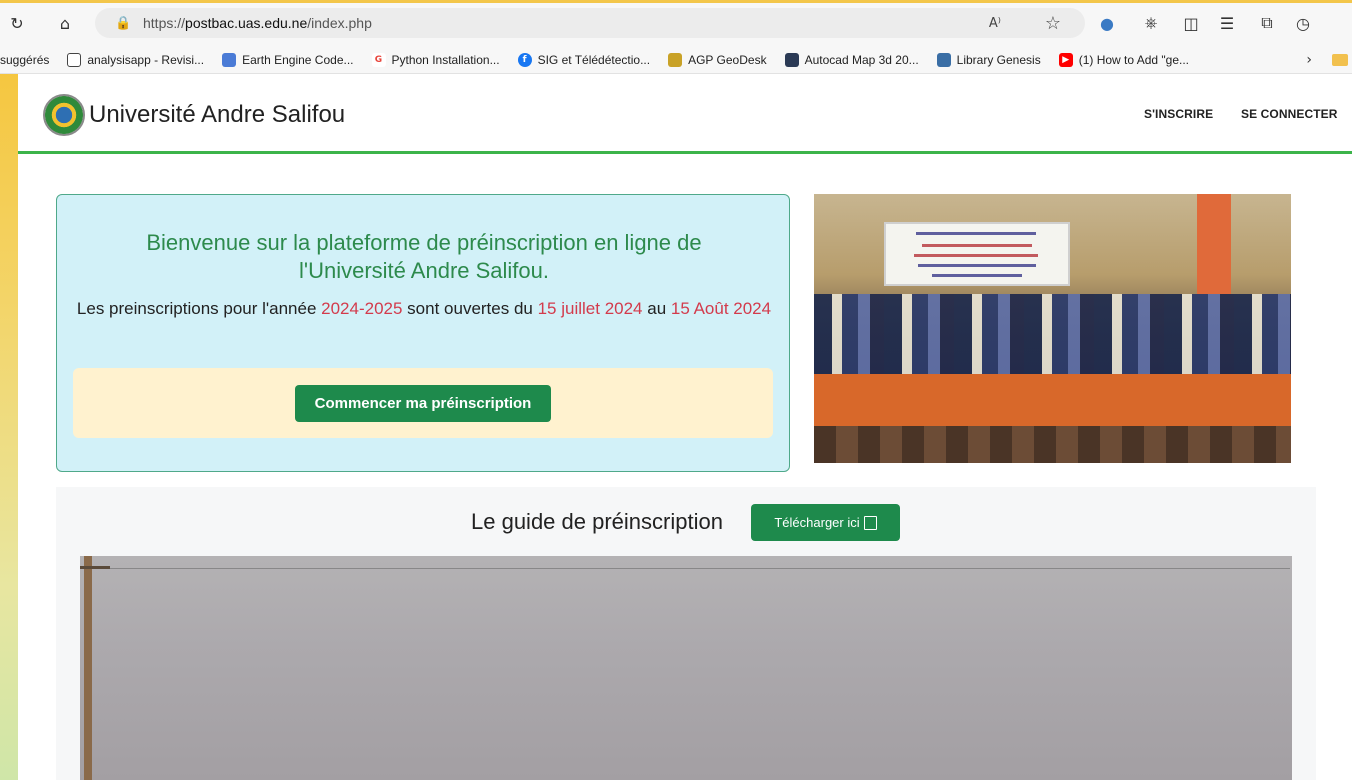  I want to click on bookmark-label: AGP GeoDesk, so click(727, 59).